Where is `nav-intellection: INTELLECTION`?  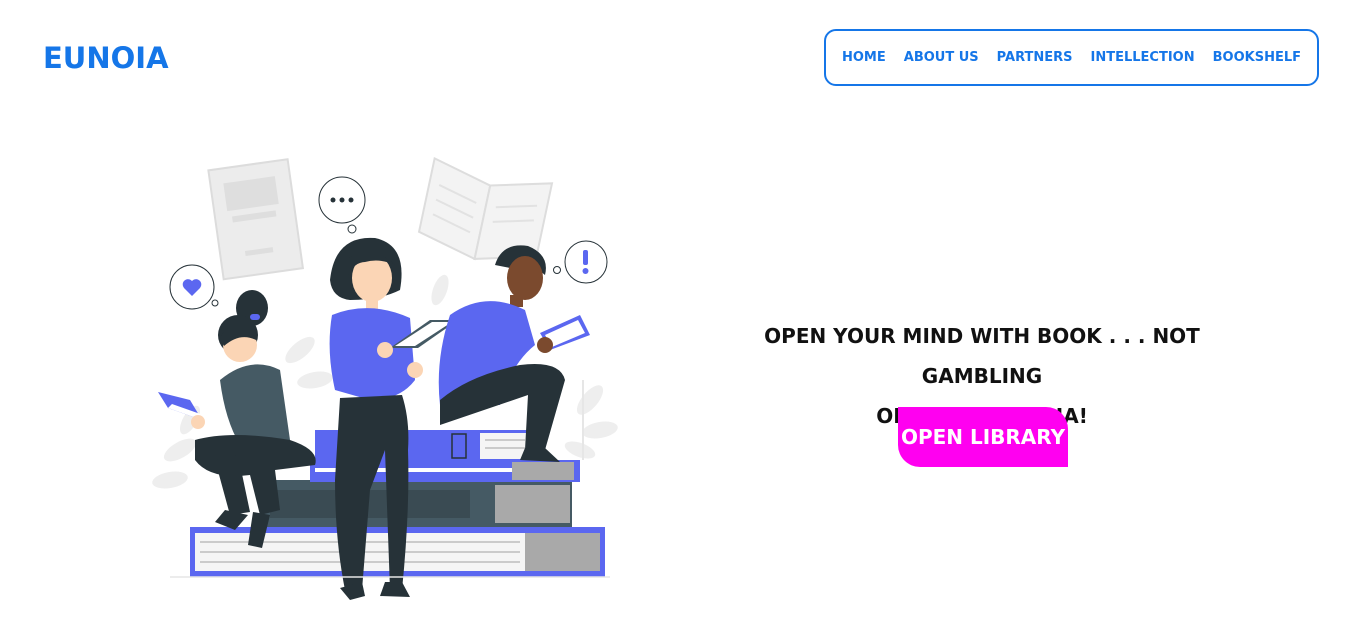
nav-intellection: INTELLECTION is located at coordinates (1143, 57).